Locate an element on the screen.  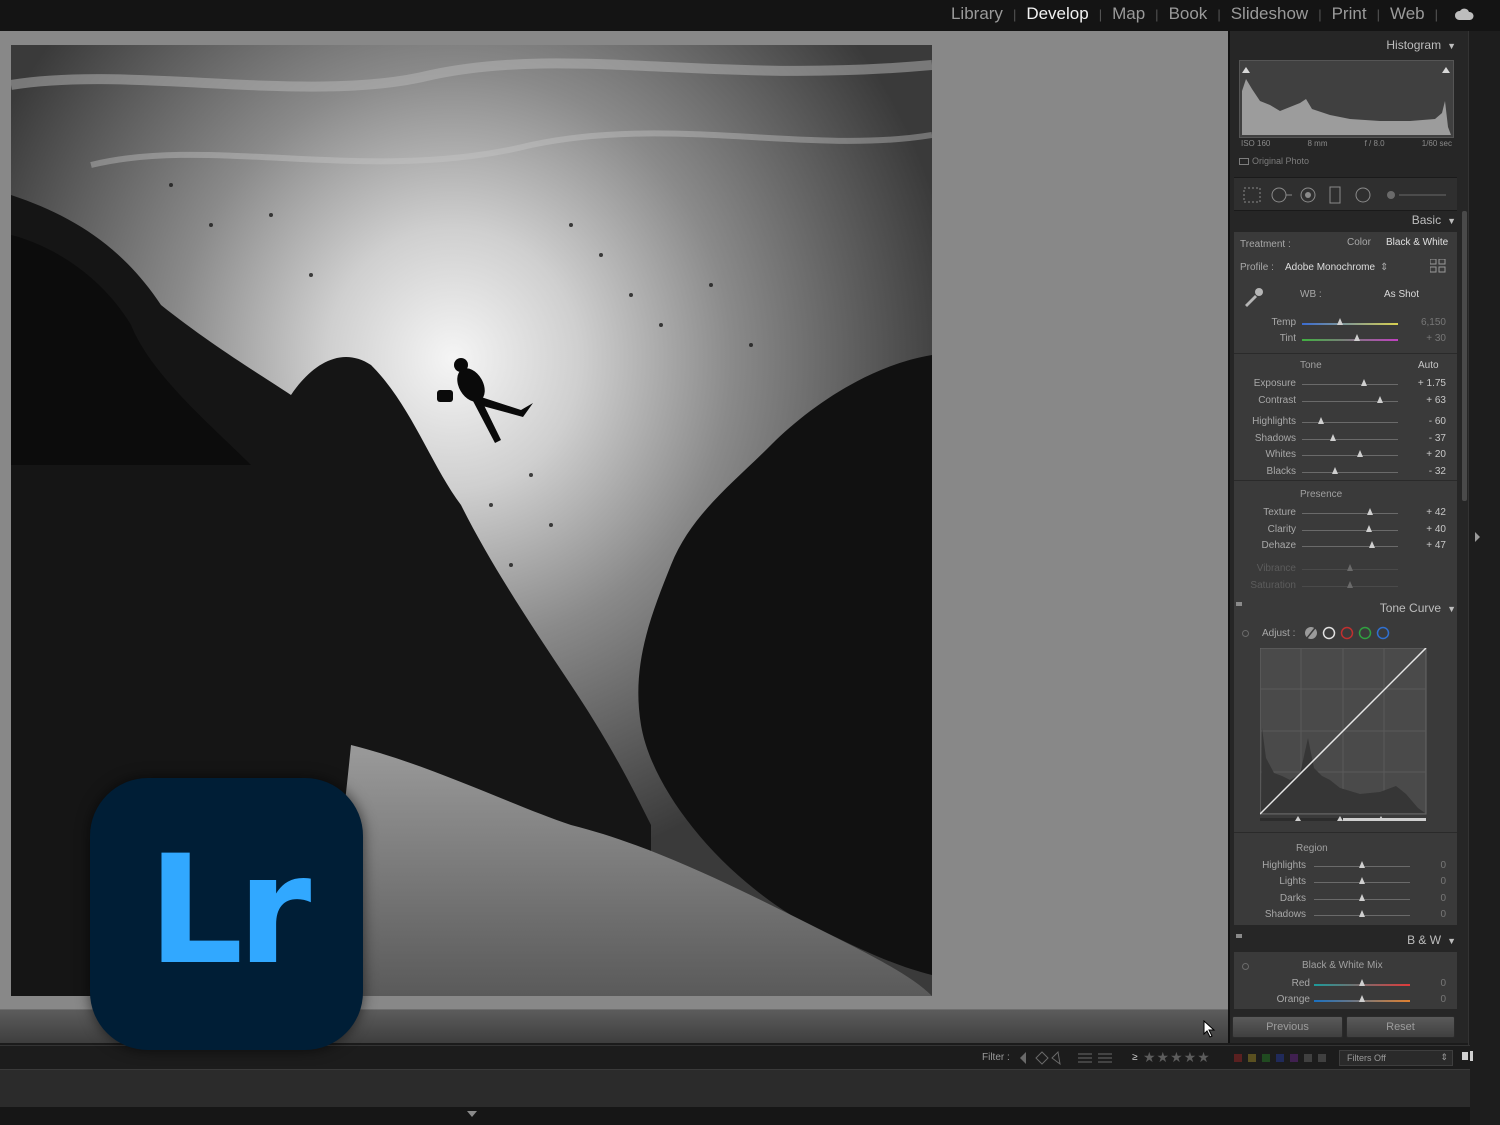
slider-value-contrast: + 63 is located at coordinates (1428, 400).